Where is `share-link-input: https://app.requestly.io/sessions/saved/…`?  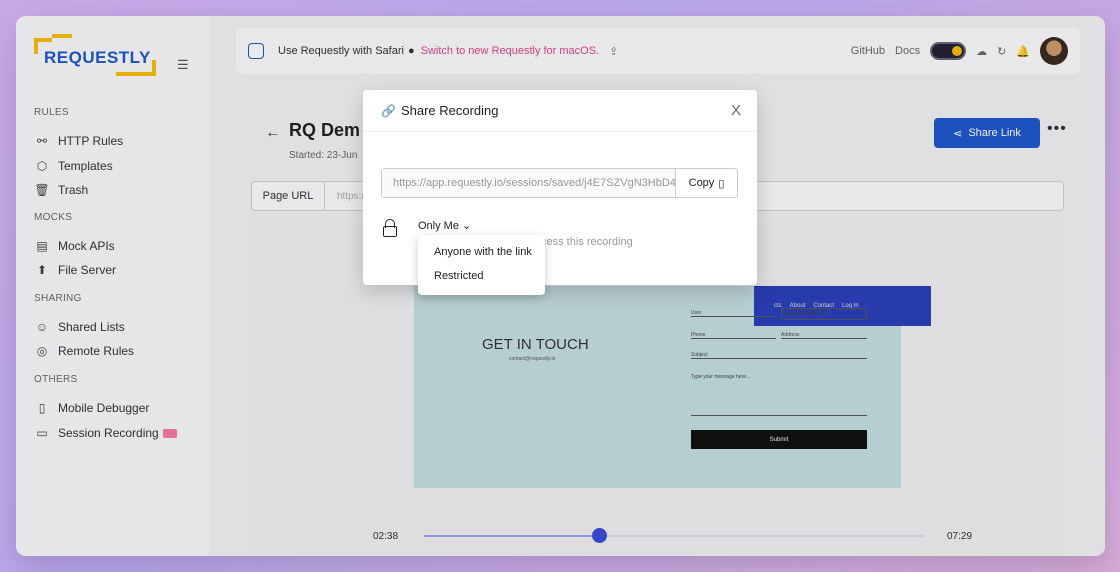 share-link-input: https://app.requestly.io/sessions/saved/… is located at coordinates (528, 183).